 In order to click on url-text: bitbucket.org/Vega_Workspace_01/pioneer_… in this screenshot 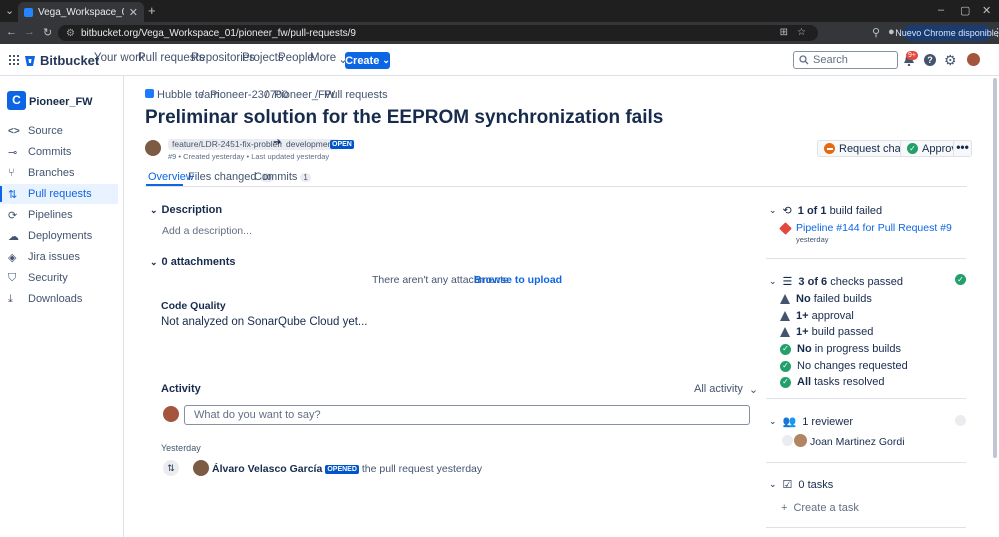, I will do `click(218, 33)`.